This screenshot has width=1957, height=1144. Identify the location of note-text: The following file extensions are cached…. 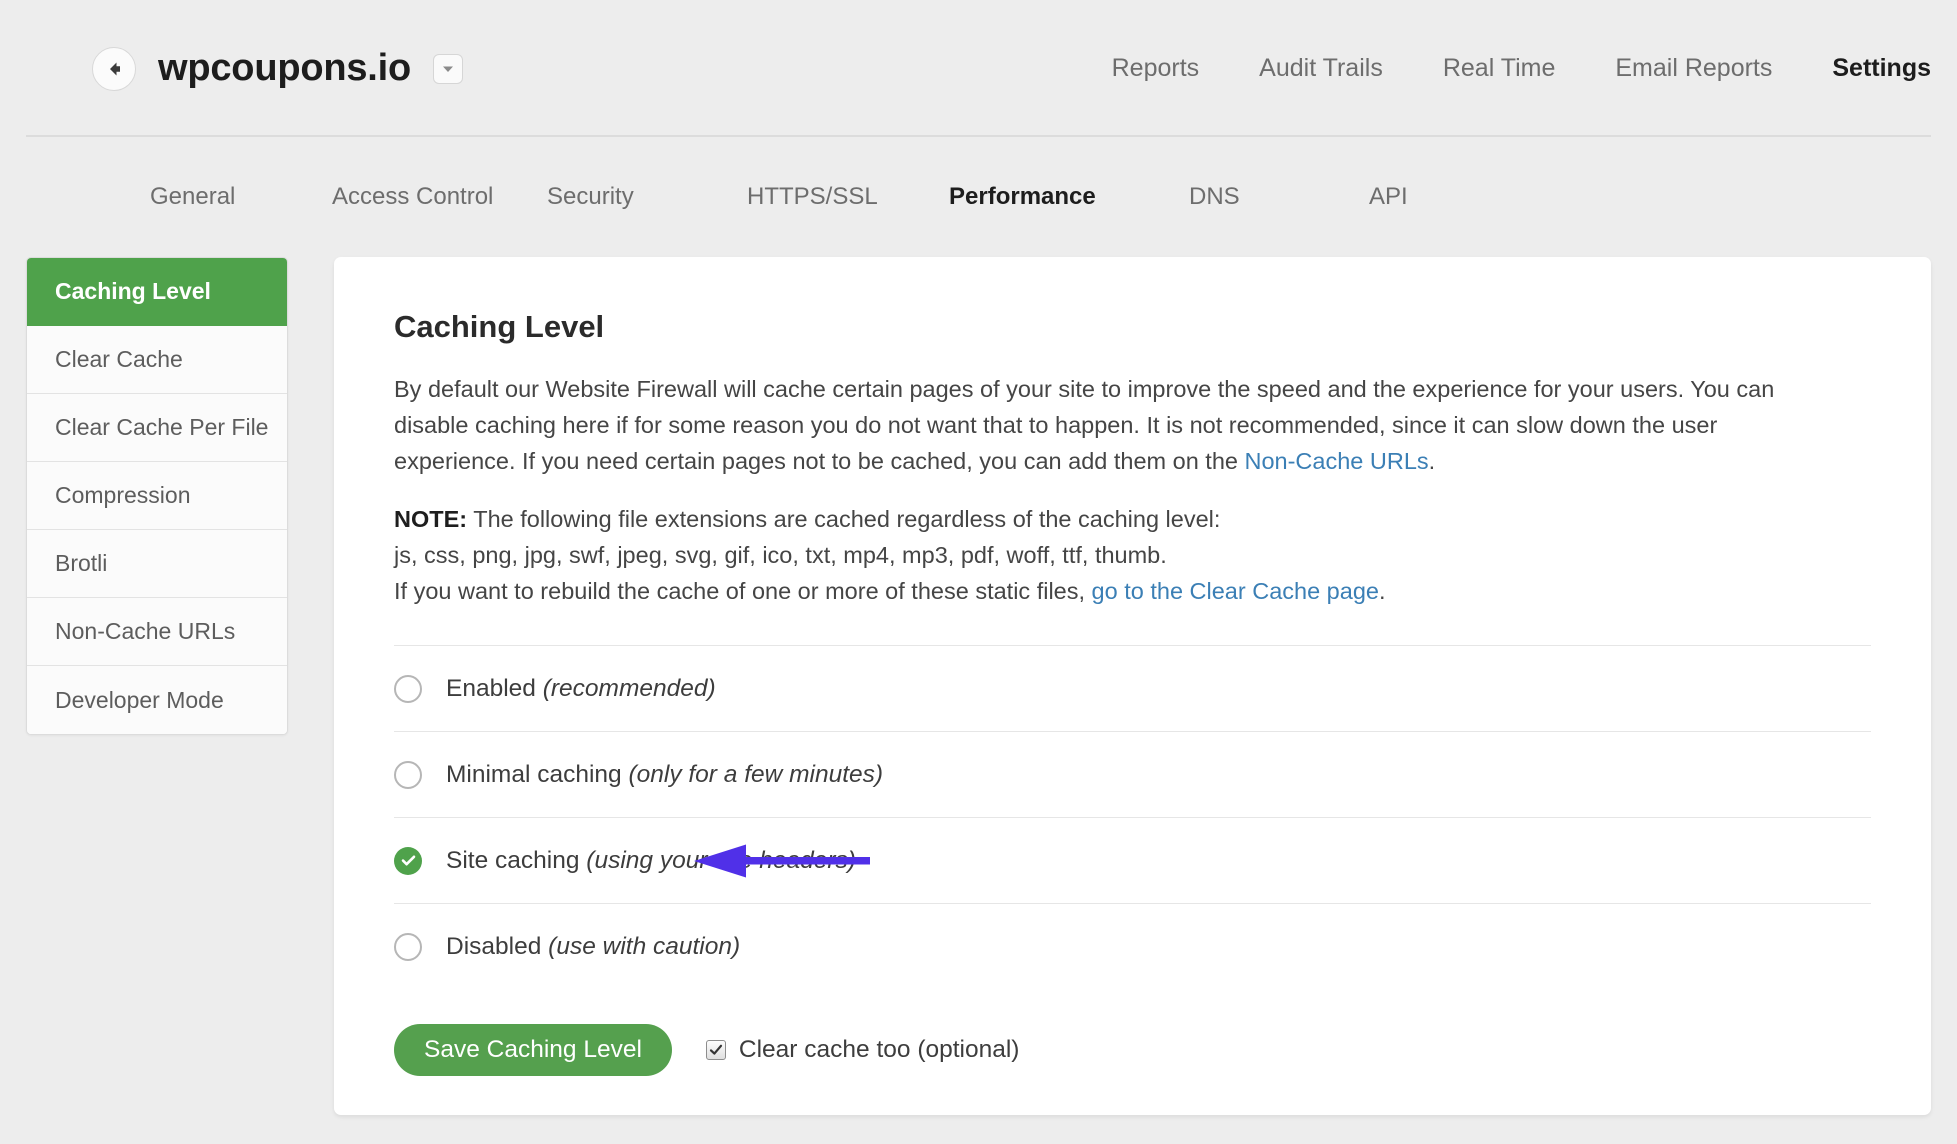
(844, 519).